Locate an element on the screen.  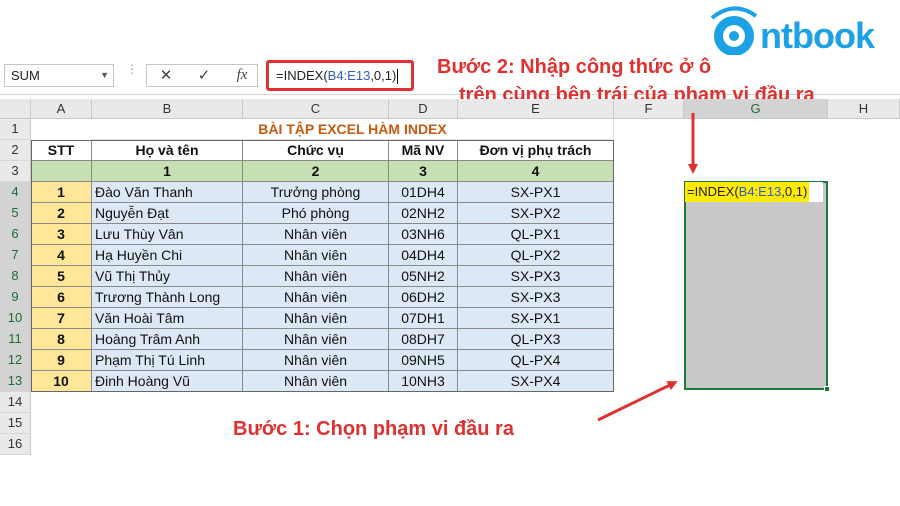
header-cell: Chức vụ is located at coordinates (316, 150).